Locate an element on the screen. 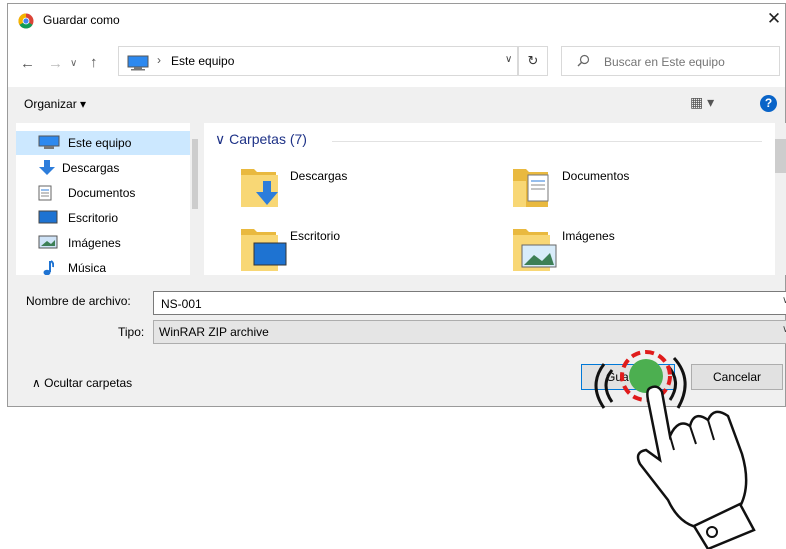 The height and width of the screenshot is (549, 786). title-bar: Guardar como ✕ is located at coordinates (396, 20).